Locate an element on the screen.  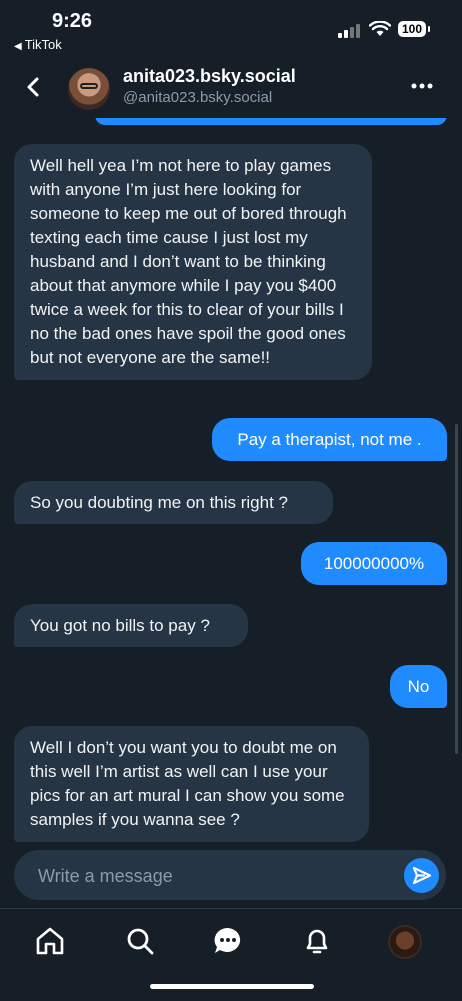
wifi-icon is located at coordinates (380, 28).